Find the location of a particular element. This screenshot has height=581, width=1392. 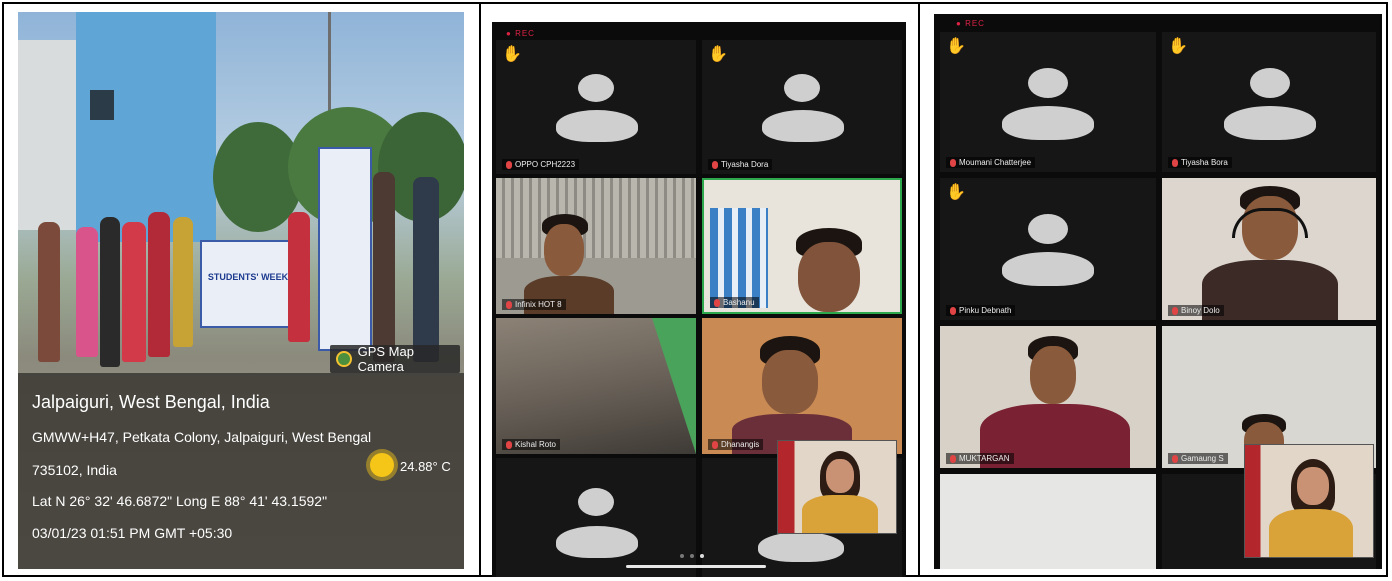

address-line: 735102, India is located at coordinates (74, 470).